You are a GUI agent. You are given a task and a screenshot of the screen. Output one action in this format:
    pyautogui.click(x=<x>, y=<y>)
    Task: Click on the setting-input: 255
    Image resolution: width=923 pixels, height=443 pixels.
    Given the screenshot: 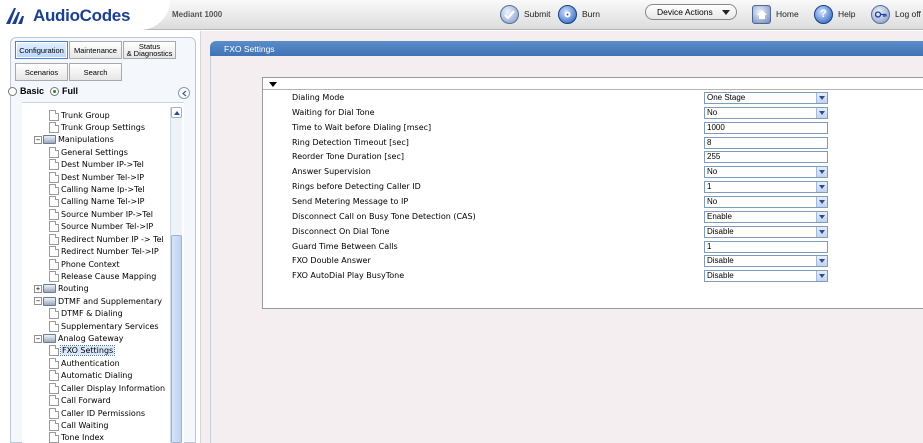 What is the action you would take?
    pyautogui.click(x=766, y=157)
    